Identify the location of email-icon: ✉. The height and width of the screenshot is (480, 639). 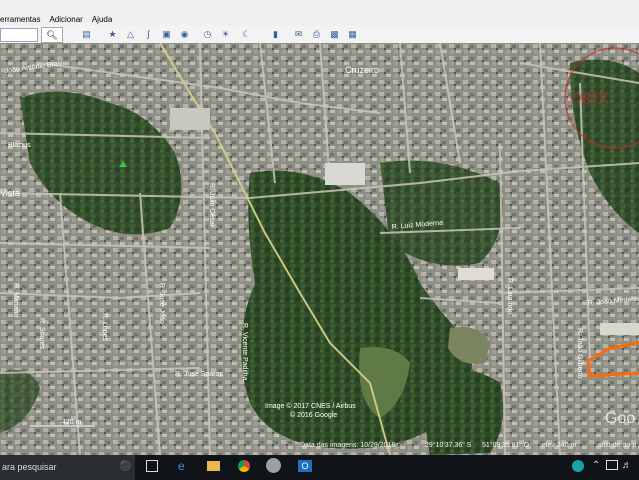
(298, 34).